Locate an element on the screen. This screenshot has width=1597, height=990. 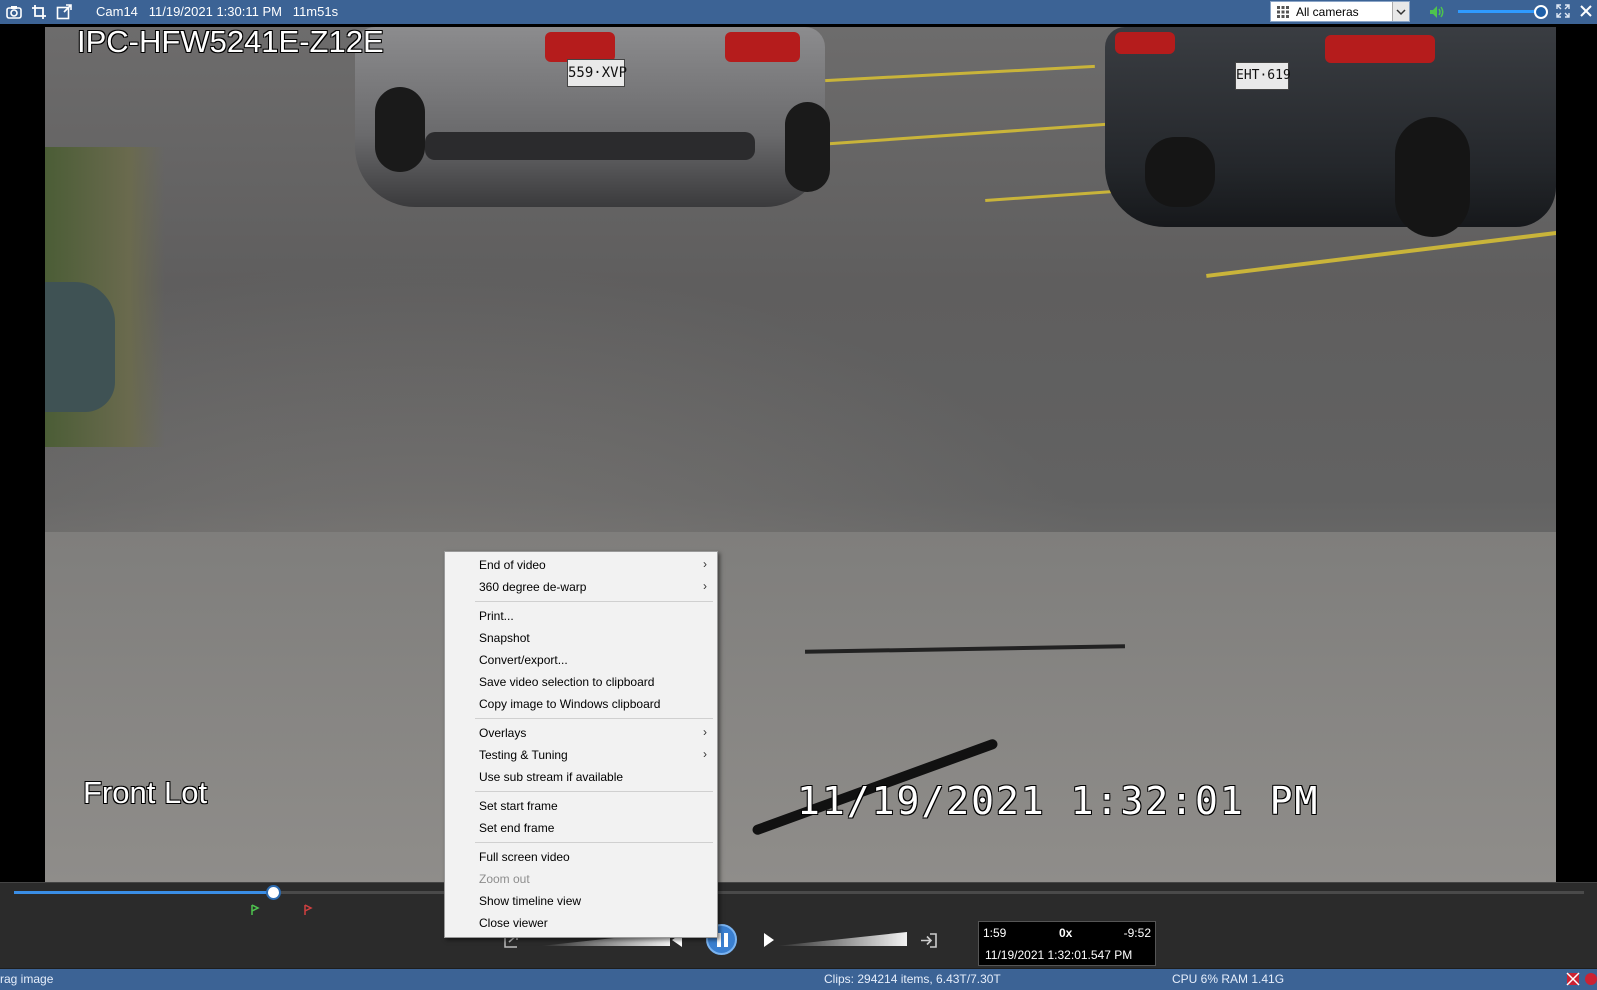
close-icon is located at coordinates (1586, 11).